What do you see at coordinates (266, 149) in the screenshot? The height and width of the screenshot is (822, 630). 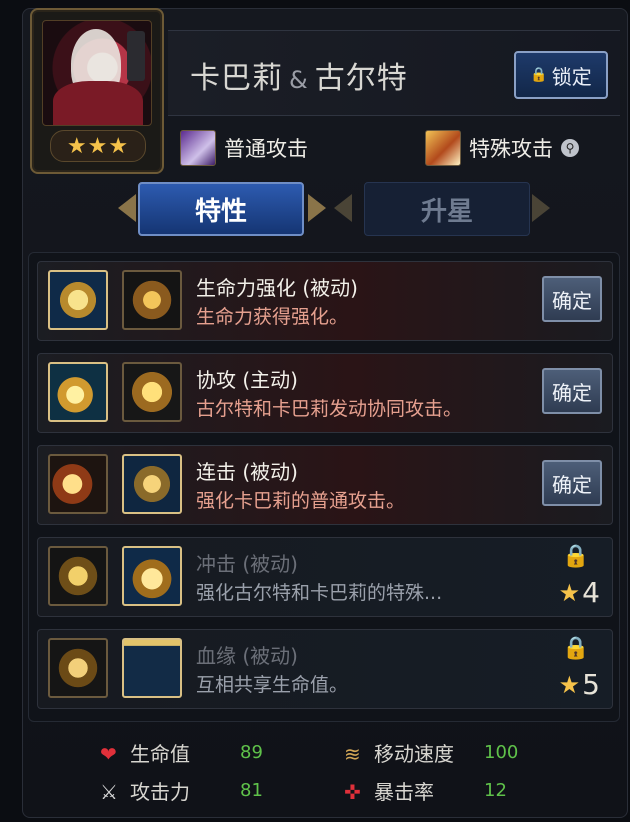 I see `normal-attack-label: 普通攻击` at bounding box center [266, 149].